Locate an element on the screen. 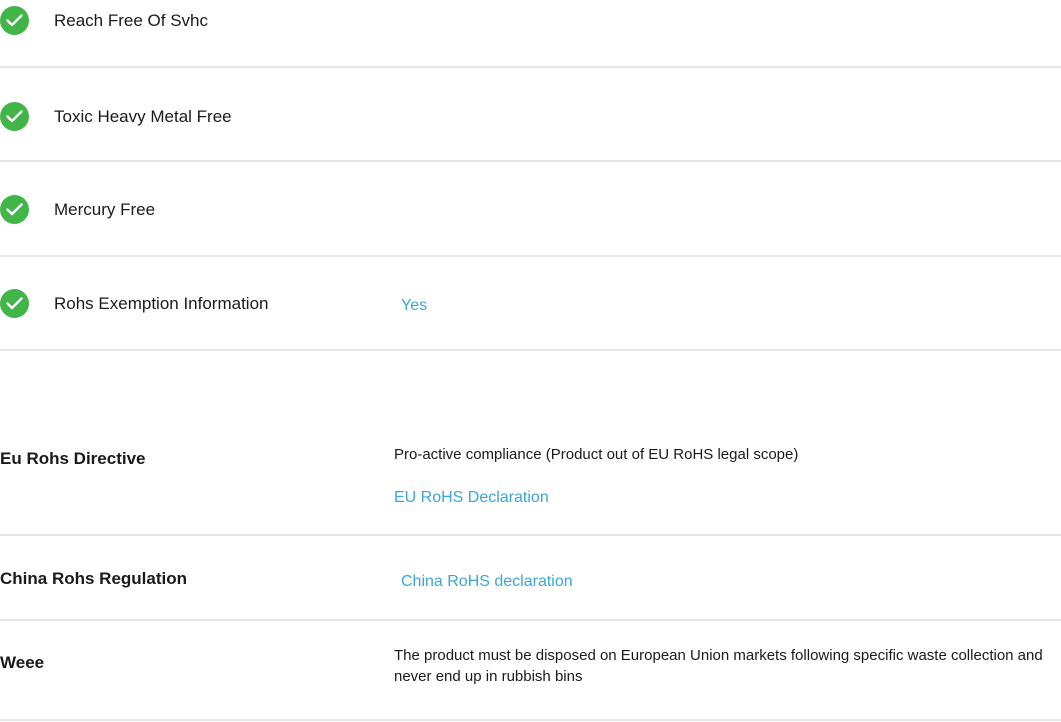  china-rohs-declaration-link: China RoHS declaration is located at coordinates (487, 582).